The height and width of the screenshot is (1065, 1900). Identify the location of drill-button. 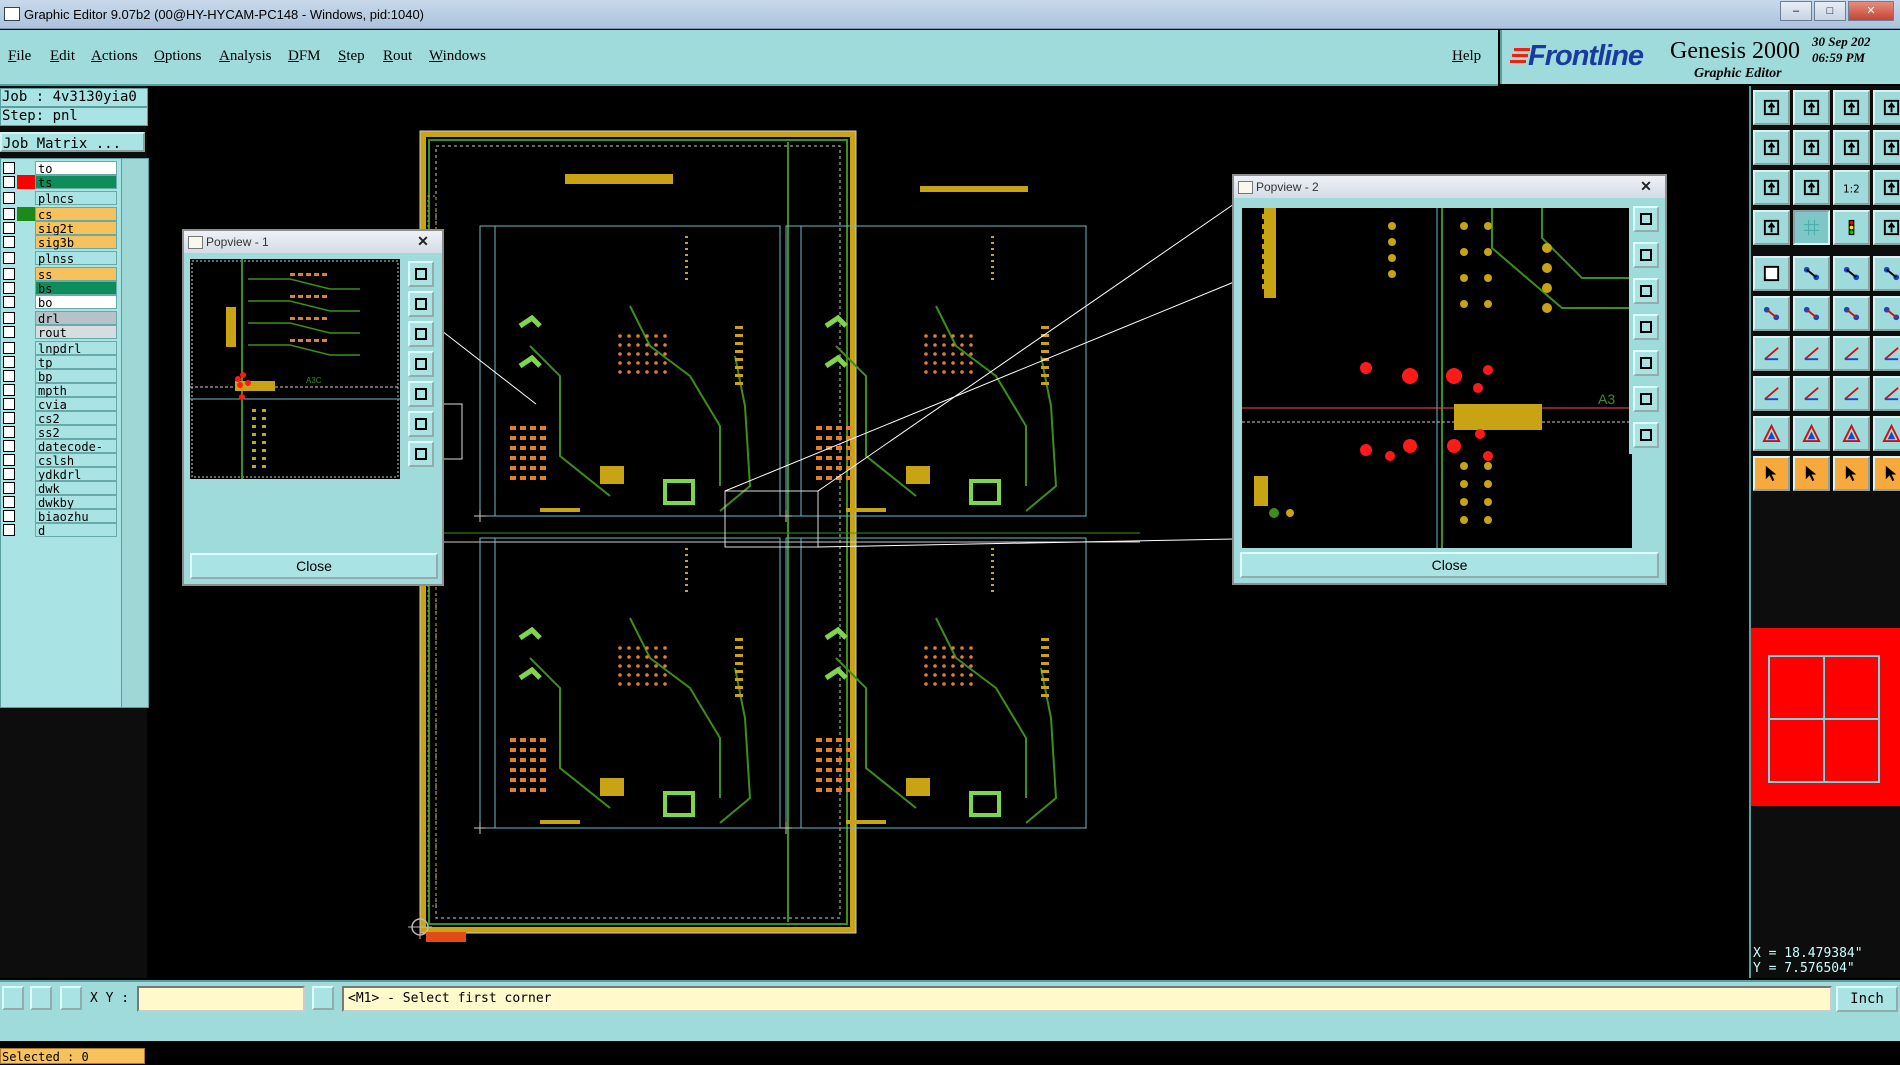
(1886, 273).